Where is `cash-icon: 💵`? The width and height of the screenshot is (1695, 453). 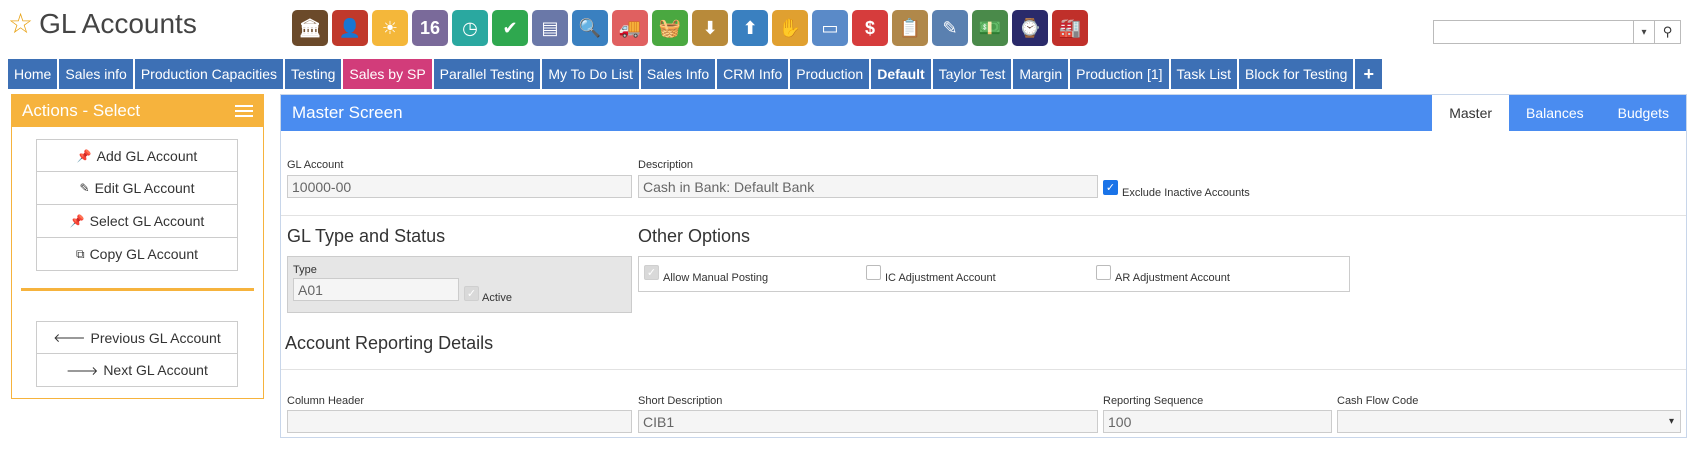
cash-icon: 💵 is located at coordinates (990, 28).